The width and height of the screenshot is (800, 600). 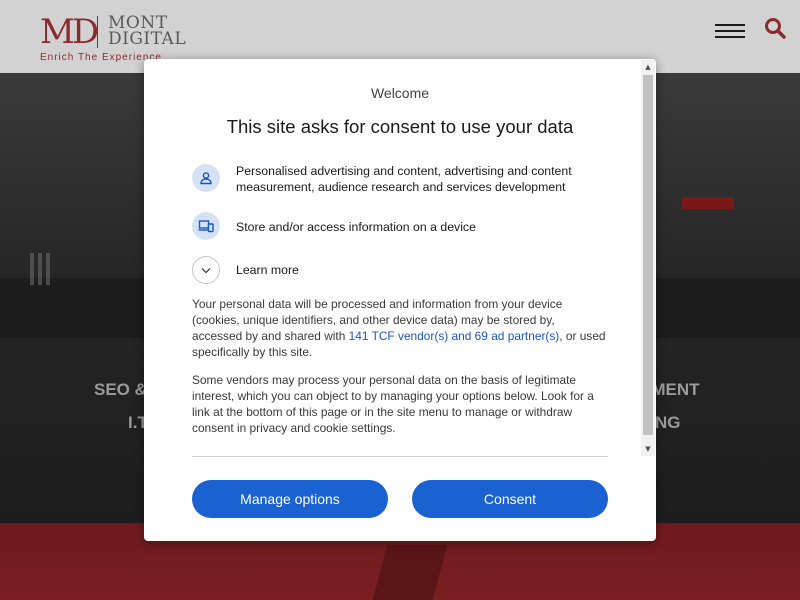 What do you see at coordinates (648, 255) in the screenshot?
I see `scroll-thumb` at bounding box center [648, 255].